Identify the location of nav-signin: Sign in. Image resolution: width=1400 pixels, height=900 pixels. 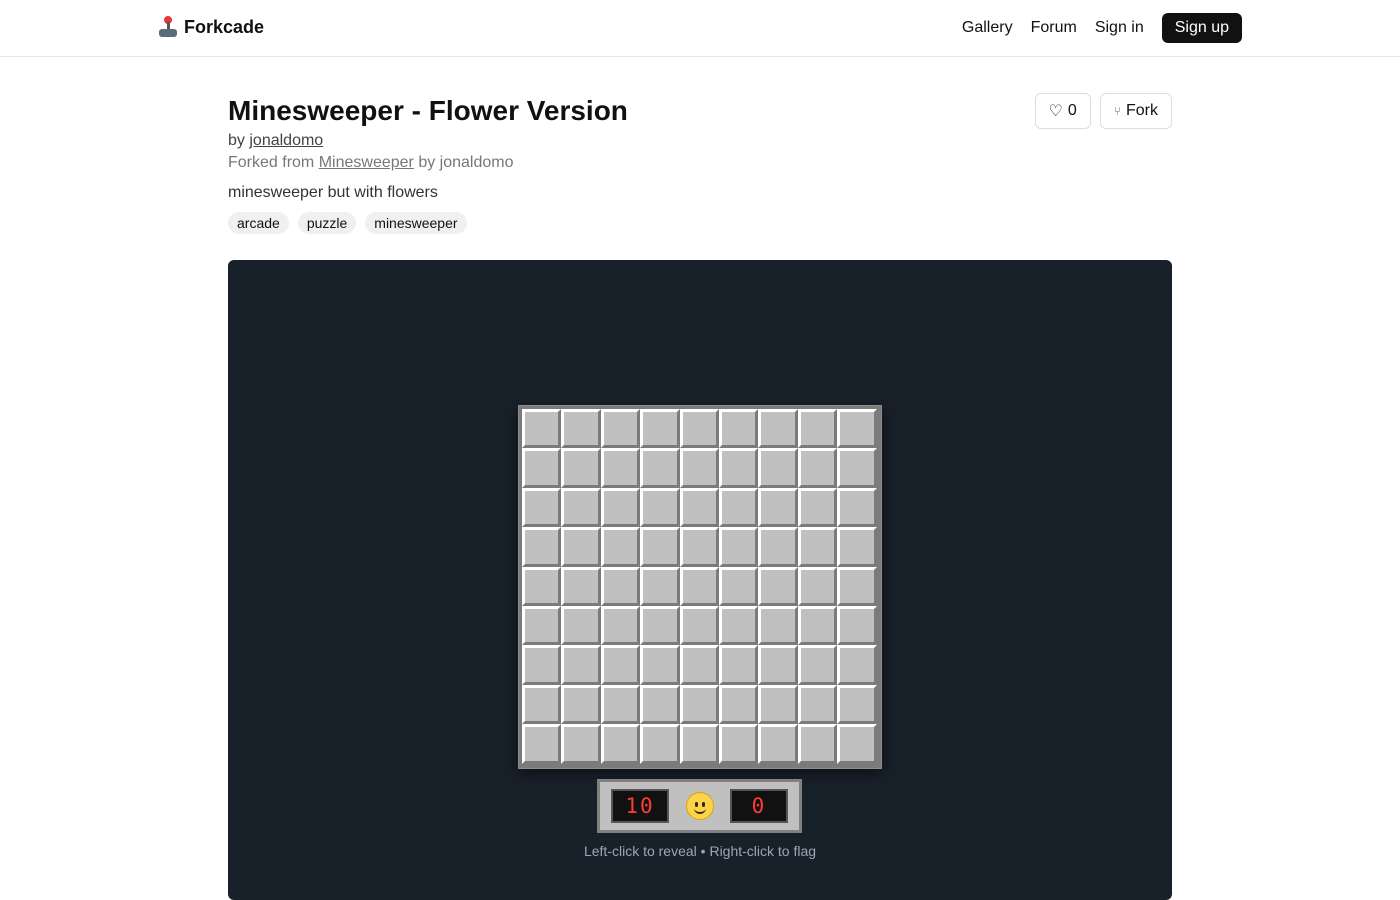
(1119, 28).